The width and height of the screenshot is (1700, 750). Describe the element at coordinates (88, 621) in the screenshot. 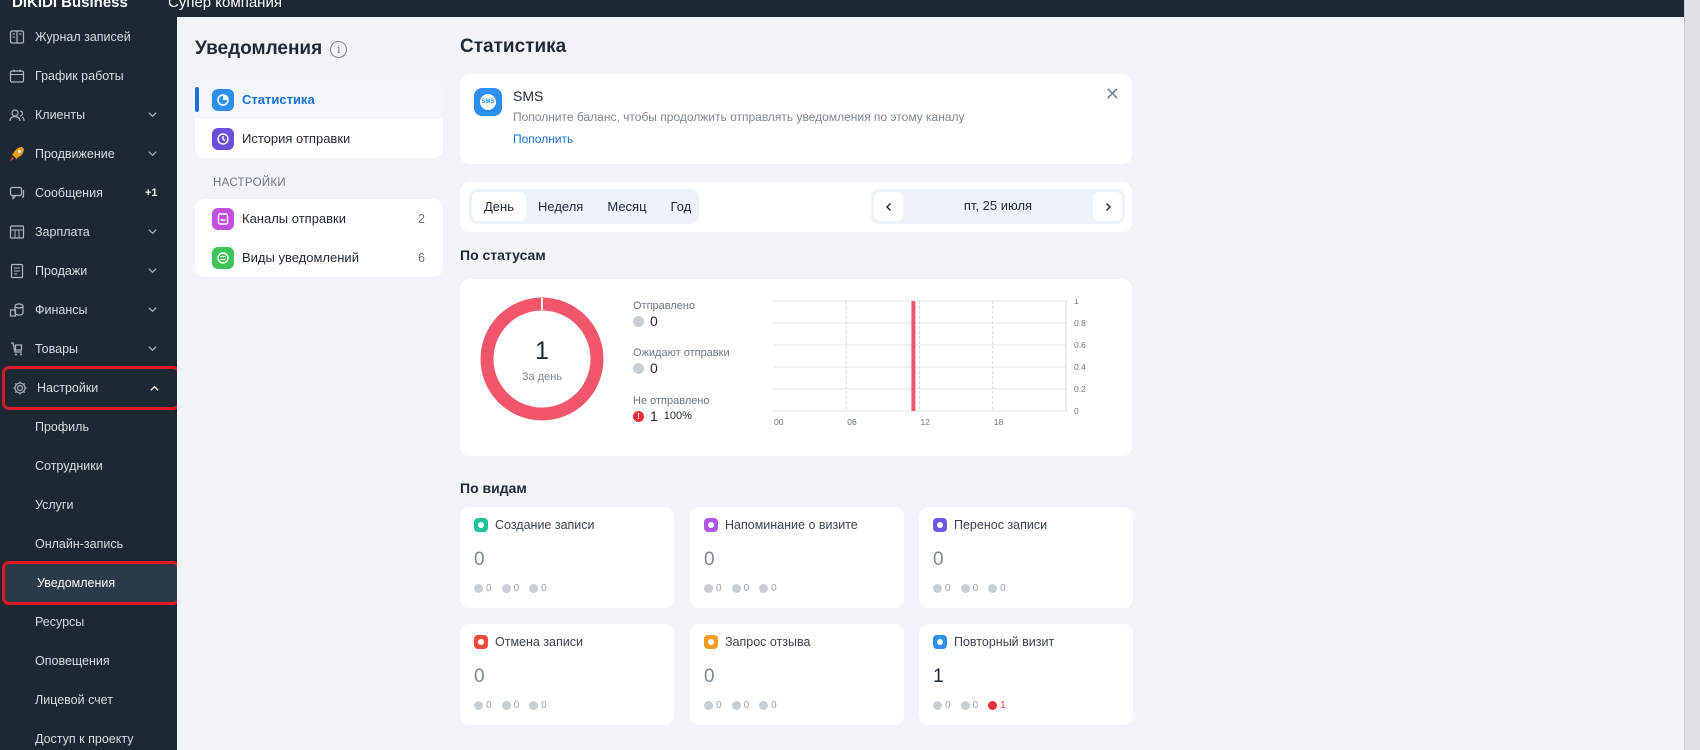

I see `sidebar-sub-resources: Ресурсы` at that location.